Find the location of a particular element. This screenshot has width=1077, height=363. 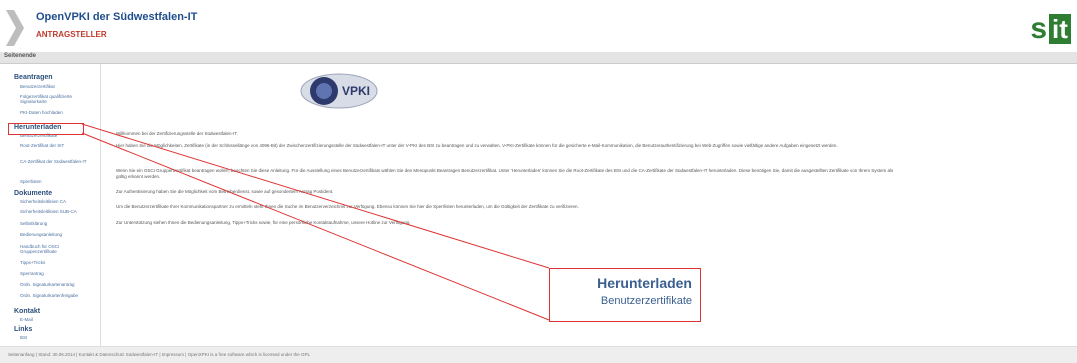

sidebar-item: Bedienungsanleitung is located at coordinates (58, 234).